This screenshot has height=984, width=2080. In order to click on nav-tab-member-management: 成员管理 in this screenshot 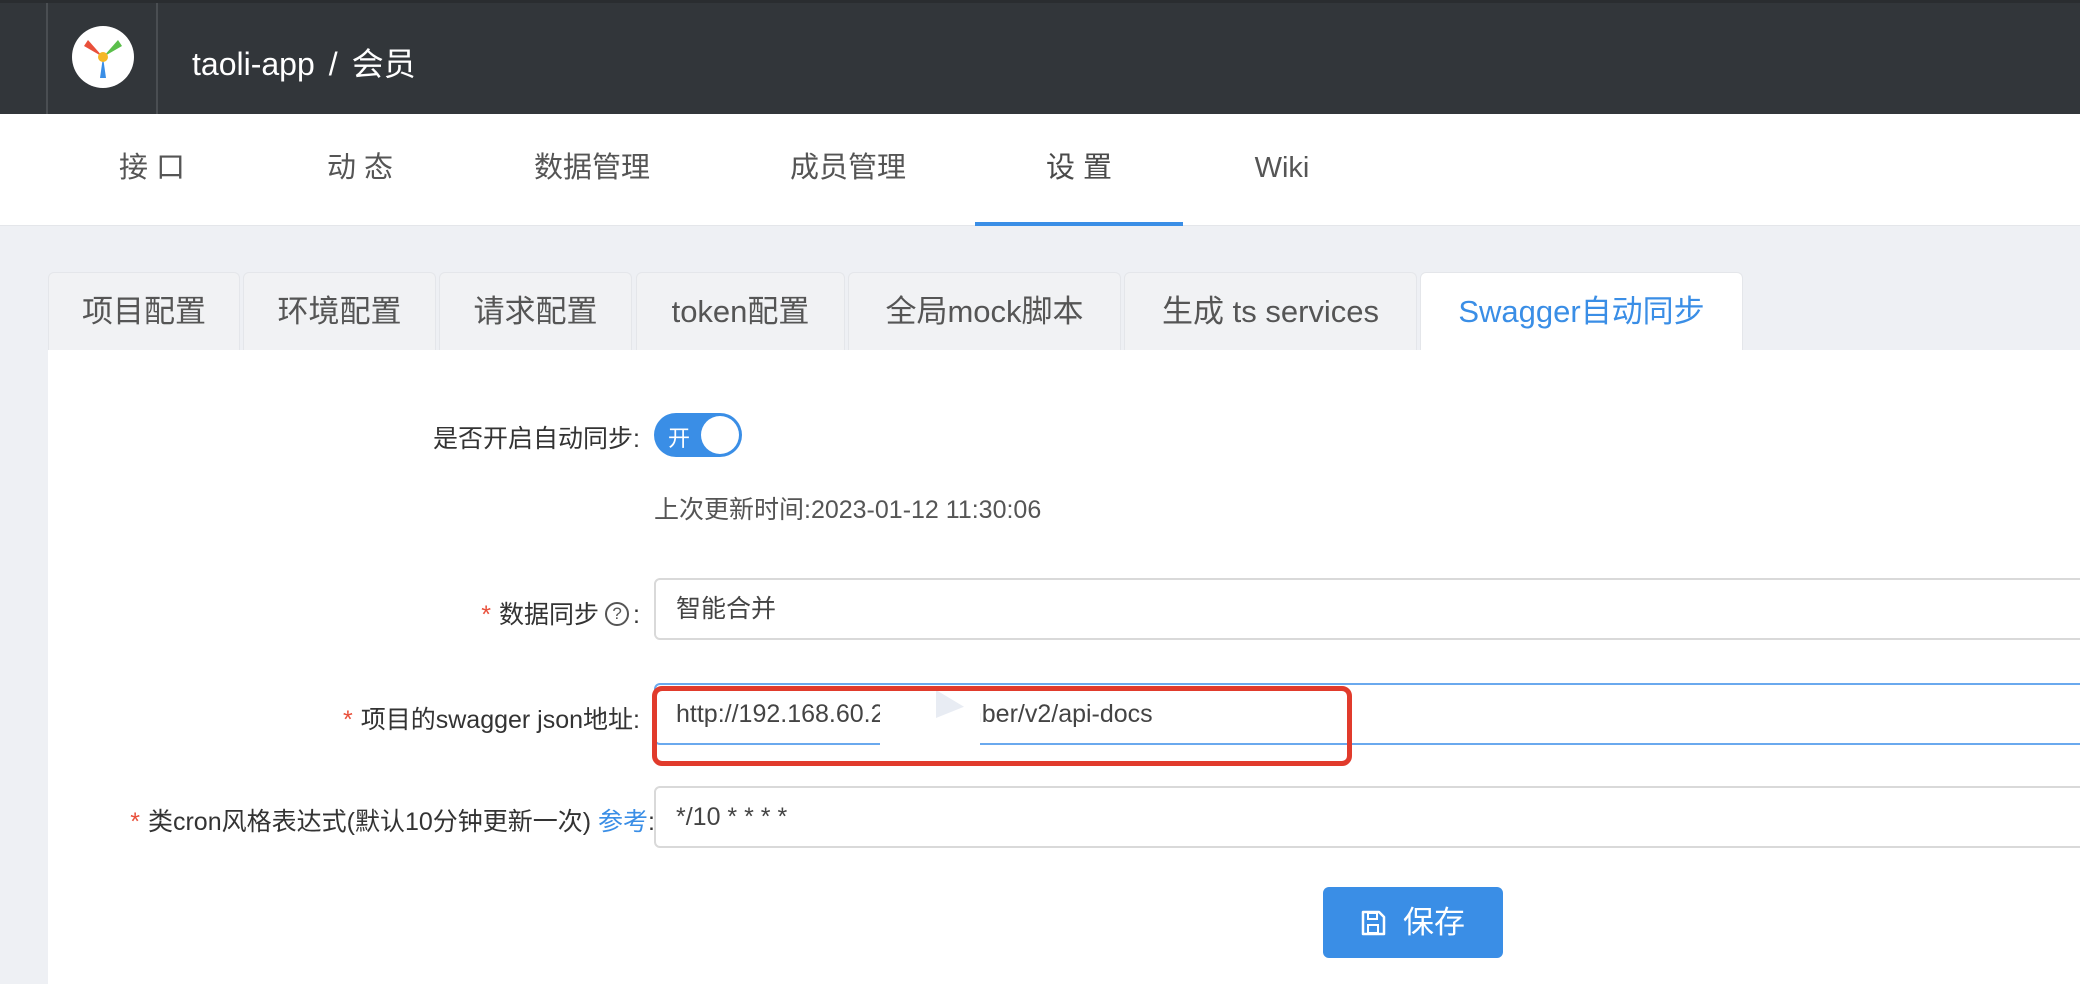, I will do `click(848, 170)`.